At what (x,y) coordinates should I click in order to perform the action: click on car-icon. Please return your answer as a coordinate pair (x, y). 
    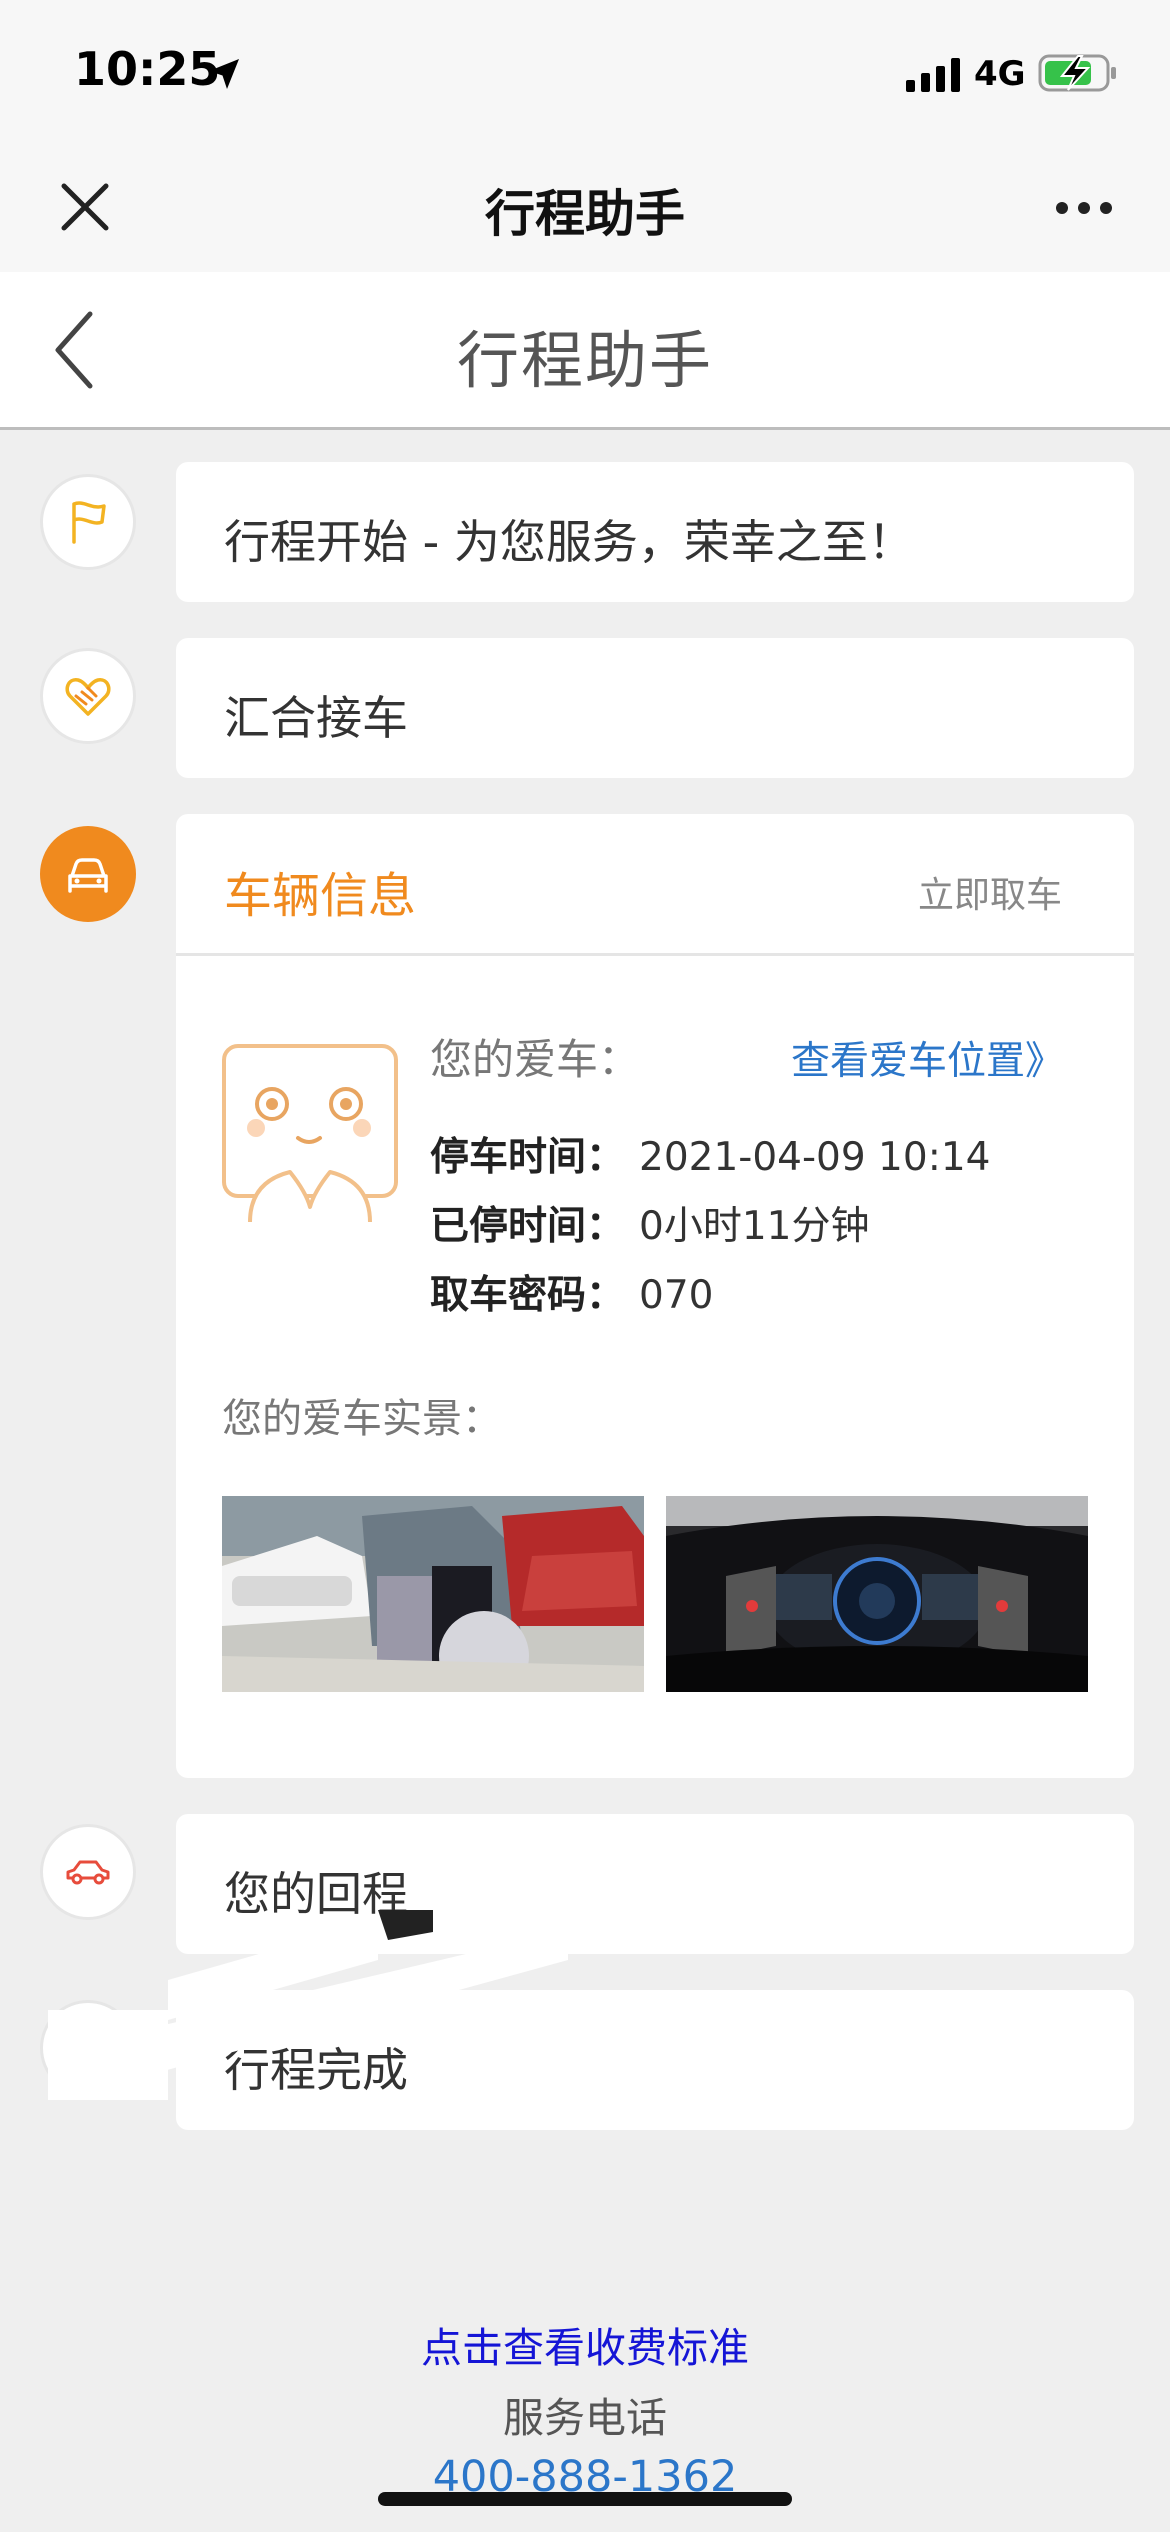
    Looking at the image, I should click on (88, 875).